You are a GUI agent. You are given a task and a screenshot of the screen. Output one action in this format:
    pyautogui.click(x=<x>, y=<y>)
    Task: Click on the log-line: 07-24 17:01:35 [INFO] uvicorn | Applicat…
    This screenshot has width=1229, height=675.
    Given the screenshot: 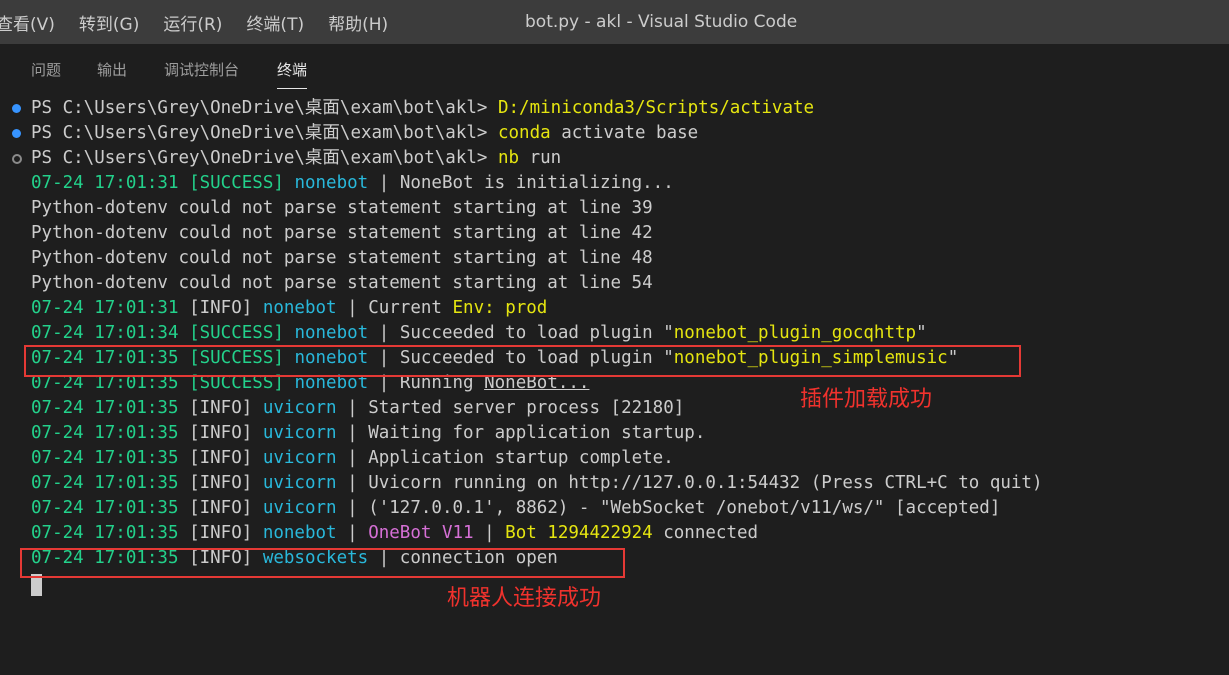 What is the action you would take?
    pyautogui.click(x=352, y=458)
    